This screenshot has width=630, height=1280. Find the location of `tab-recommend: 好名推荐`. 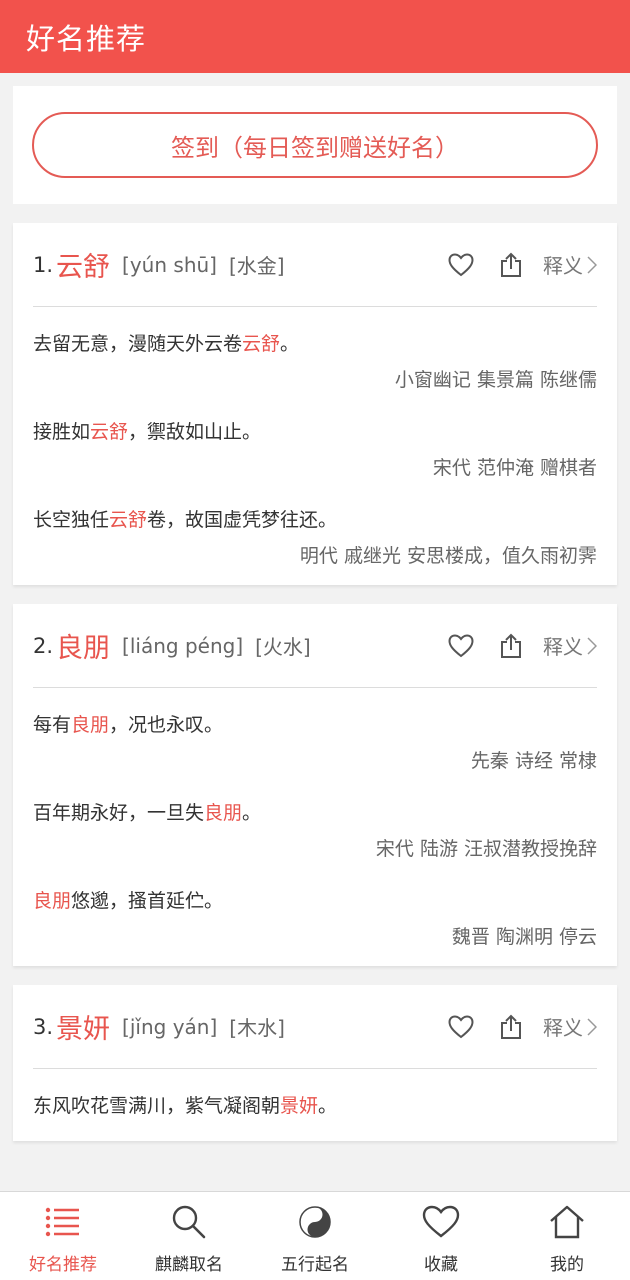

tab-recommend: 好名推荐 is located at coordinates (63, 1236).